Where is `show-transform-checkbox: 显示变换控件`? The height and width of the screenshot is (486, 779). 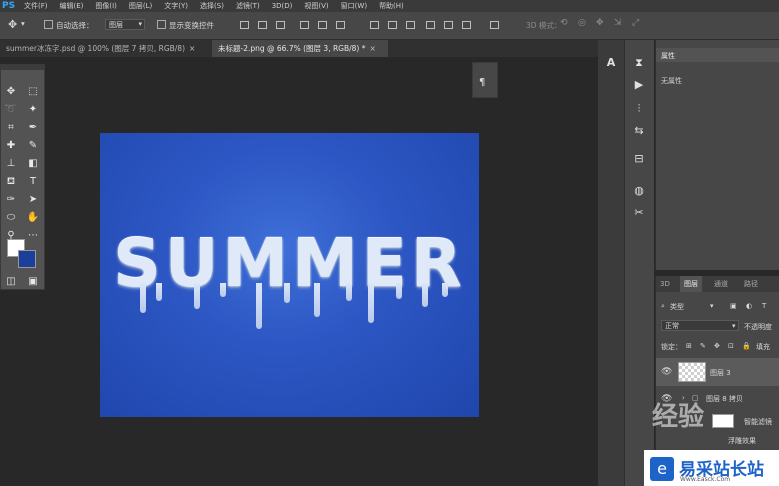 show-transform-checkbox: 显示变换控件 is located at coordinates (185, 25).